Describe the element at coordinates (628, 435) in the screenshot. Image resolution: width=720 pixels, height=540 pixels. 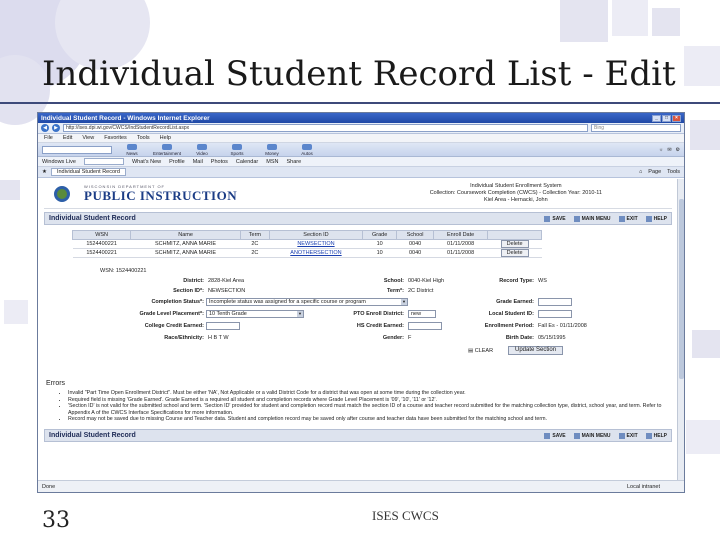
I see `exit-button-bottom: EXIT` at that location.